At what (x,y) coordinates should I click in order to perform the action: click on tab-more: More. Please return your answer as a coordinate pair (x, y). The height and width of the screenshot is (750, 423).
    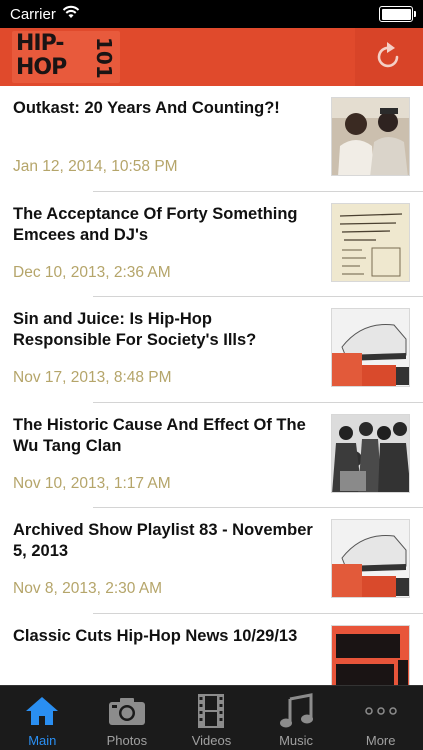
    Looking at the image, I should click on (380, 718).